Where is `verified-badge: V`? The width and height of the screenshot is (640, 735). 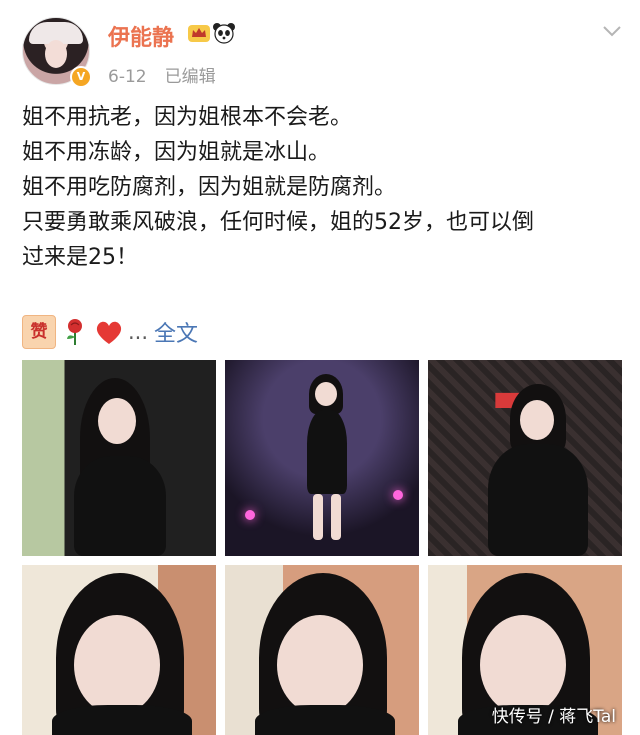
verified-badge: V is located at coordinates (81, 77).